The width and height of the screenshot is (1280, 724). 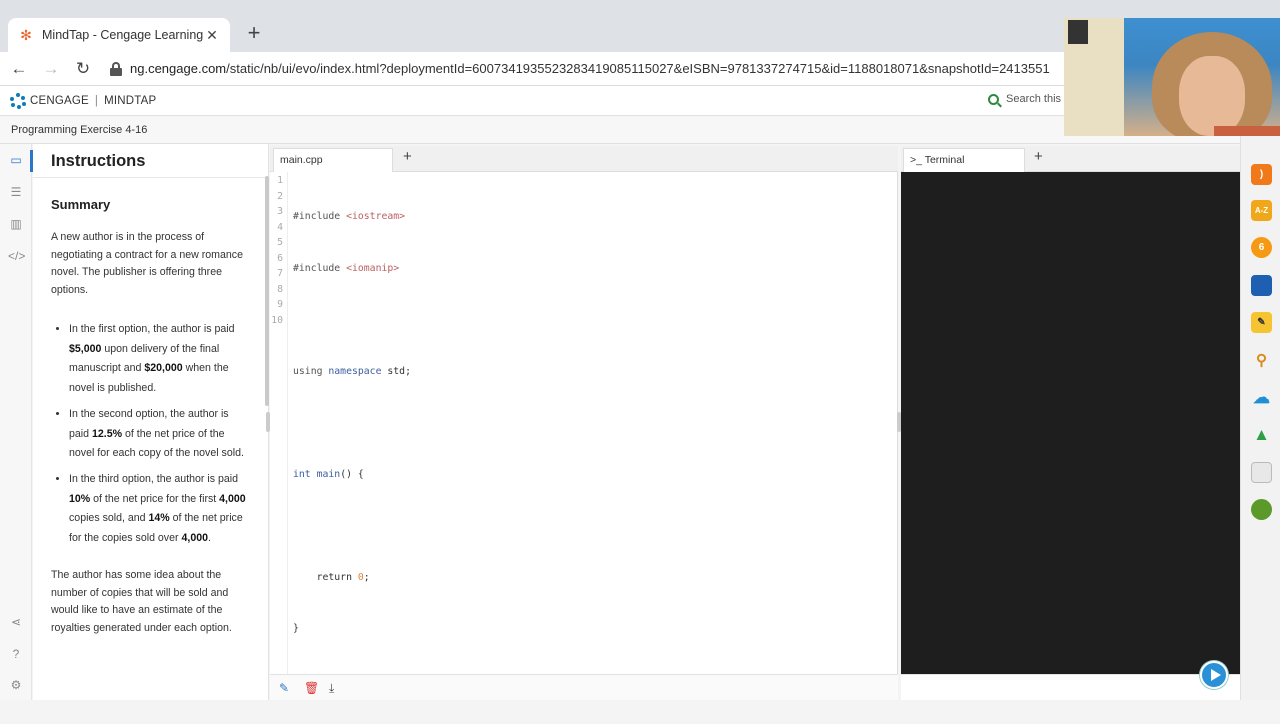 I want to click on cengage-logo: CENGAGE | MINDTAP, so click(x=83, y=100).